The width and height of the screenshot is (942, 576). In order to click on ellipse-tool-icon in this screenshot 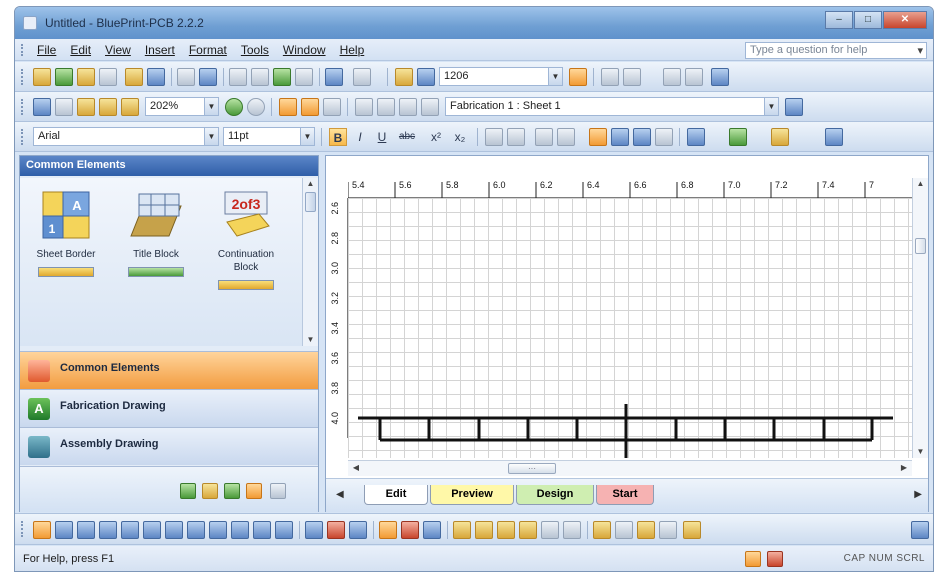, I will do `click(152, 530)`.